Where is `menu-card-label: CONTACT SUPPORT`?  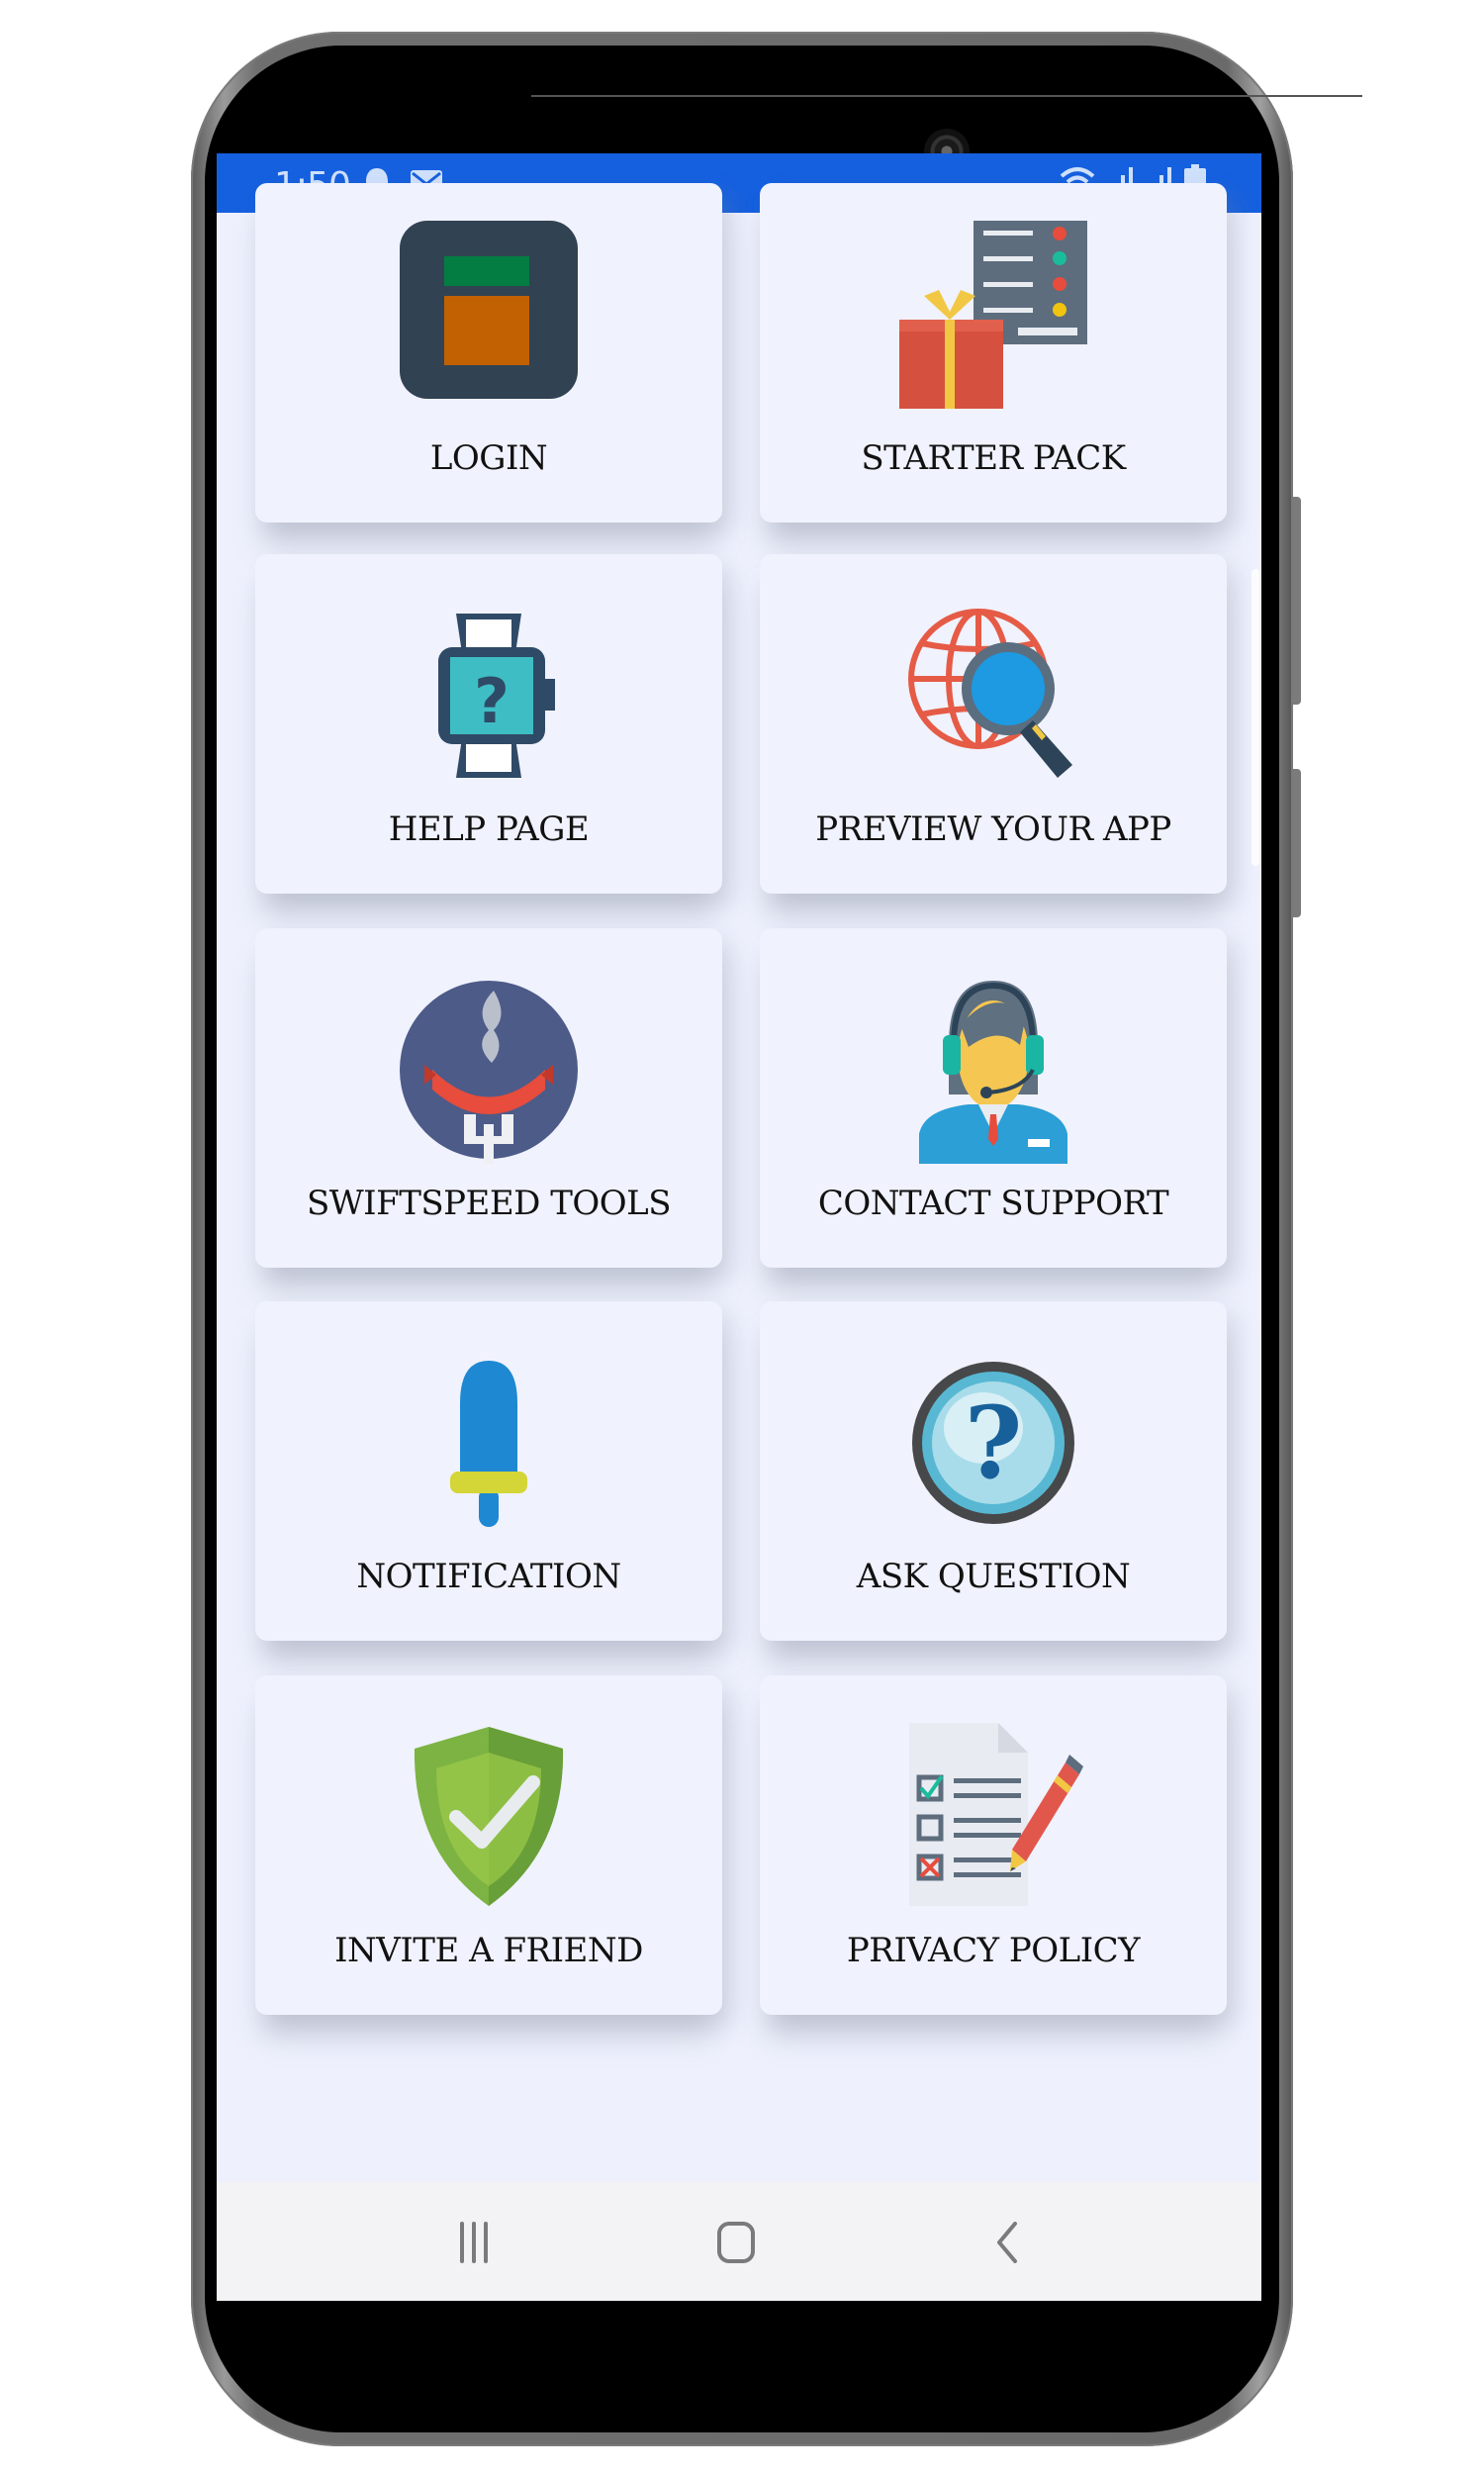 menu-card-label: CONTACT SUPPORT is located at coordinates (993, 1204).